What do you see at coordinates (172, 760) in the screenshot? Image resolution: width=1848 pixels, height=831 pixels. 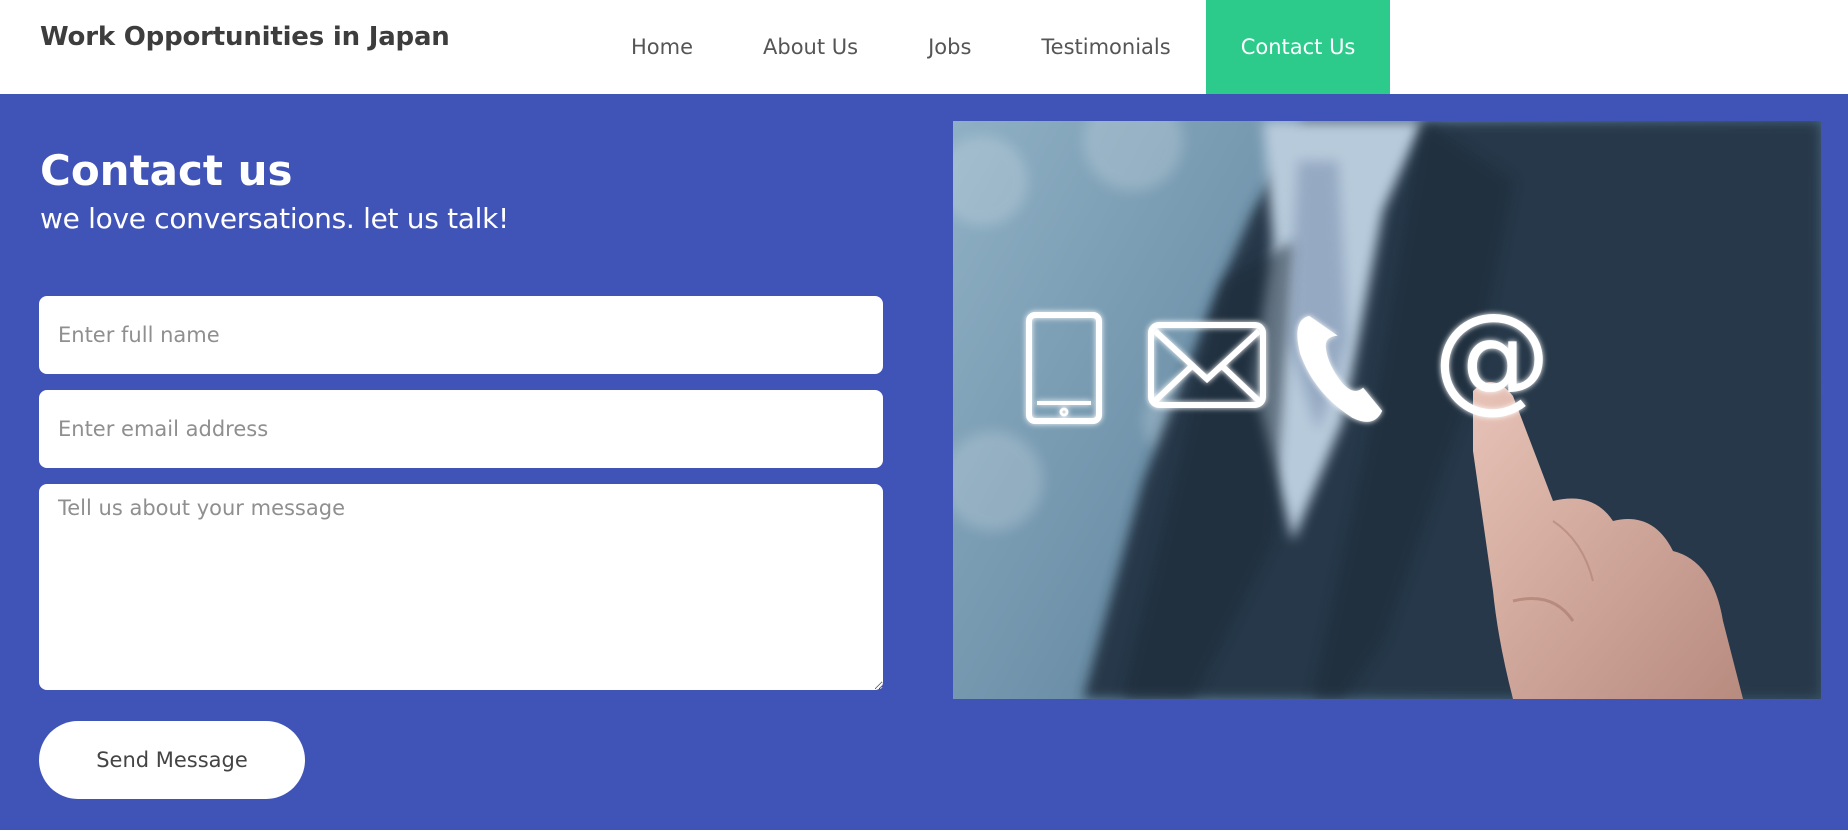 I see `send-message-button: Send Message` at bounding box center [172, 760].